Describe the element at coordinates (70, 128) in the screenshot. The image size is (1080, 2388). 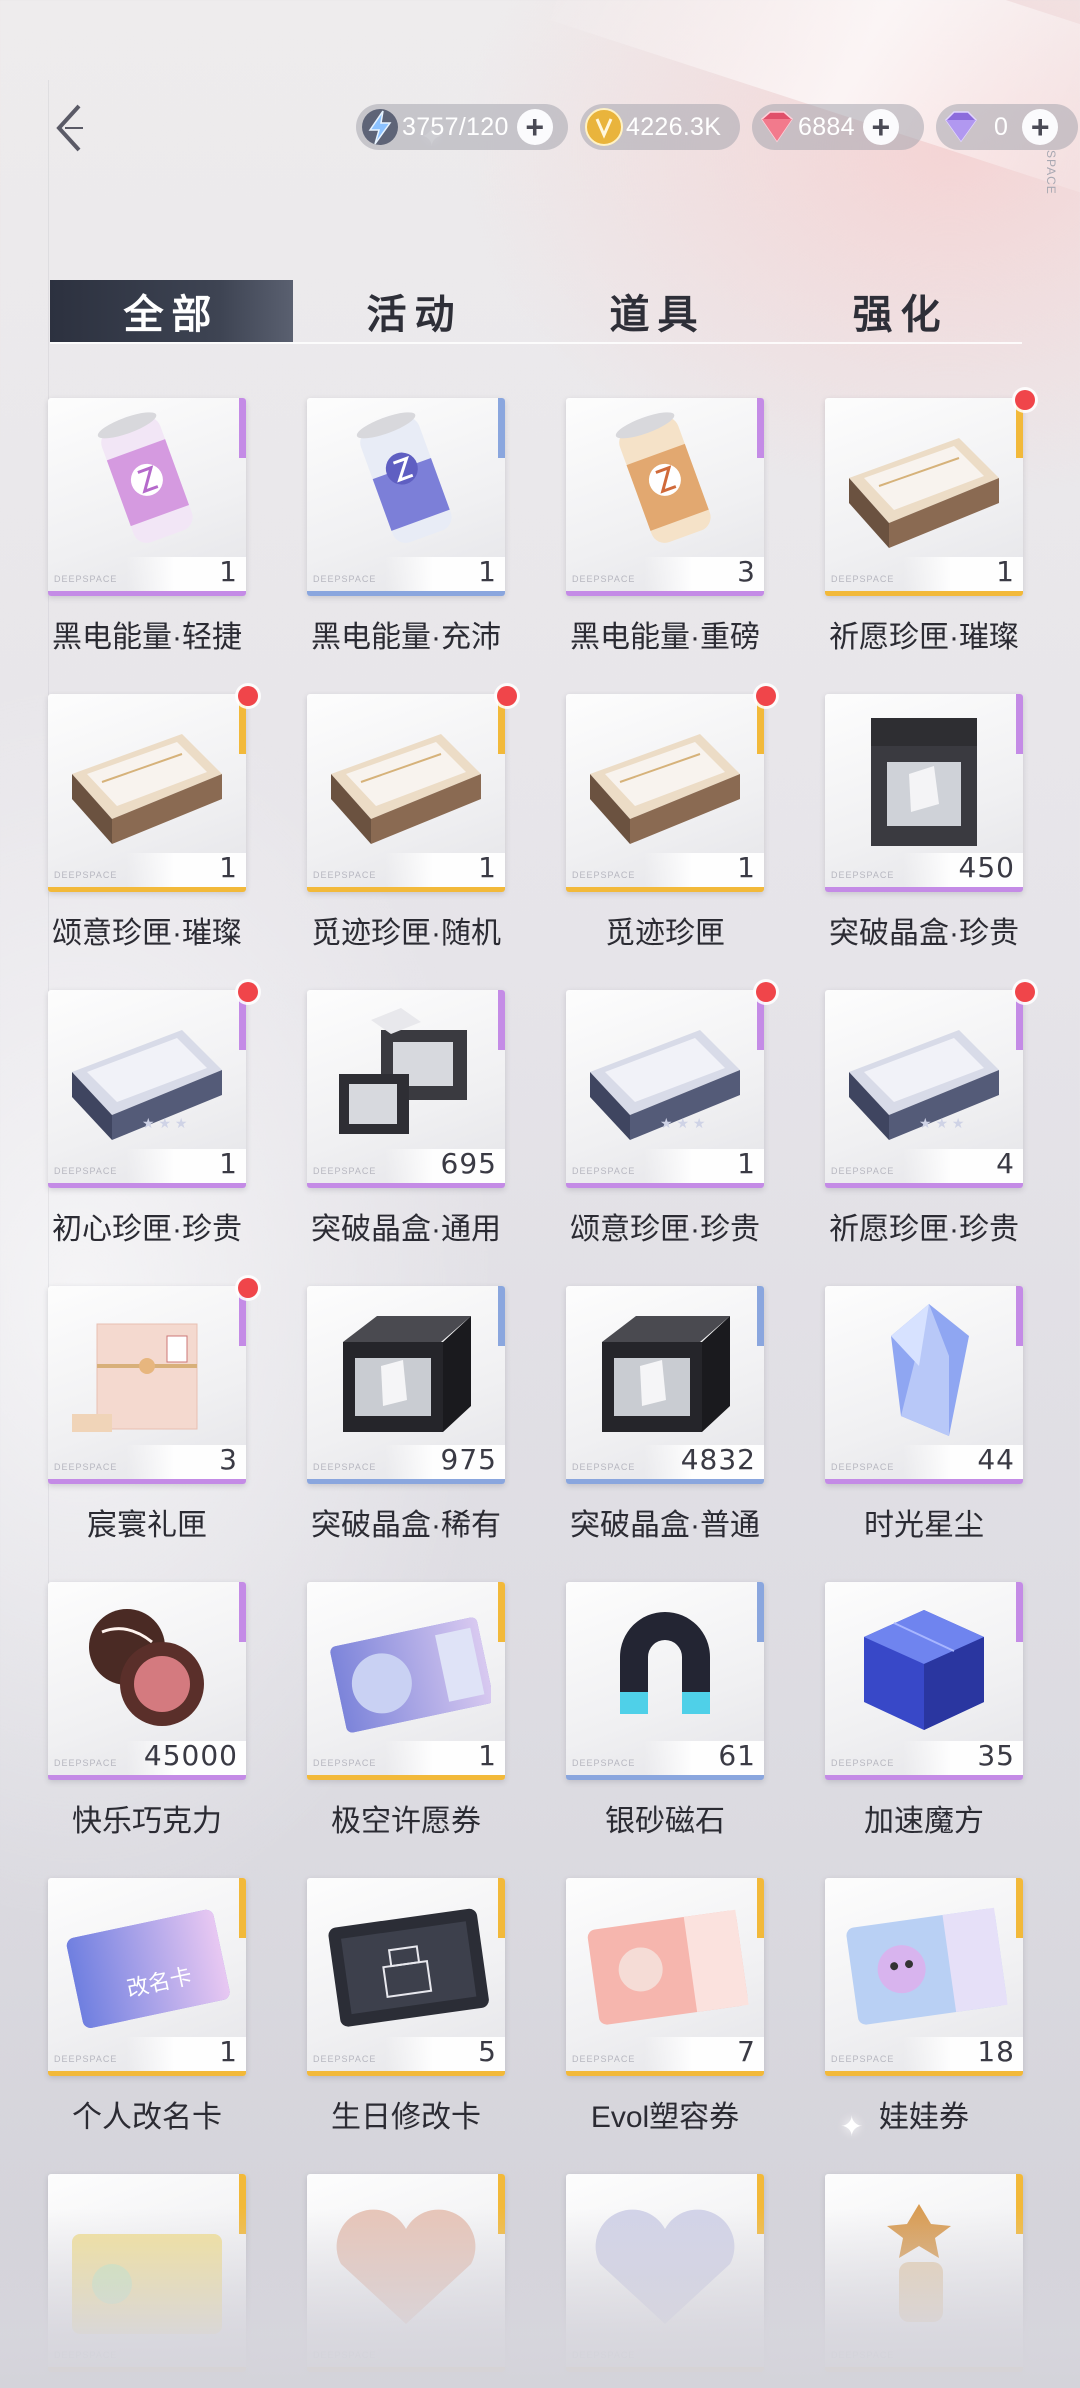
I see `back-button` at that location.